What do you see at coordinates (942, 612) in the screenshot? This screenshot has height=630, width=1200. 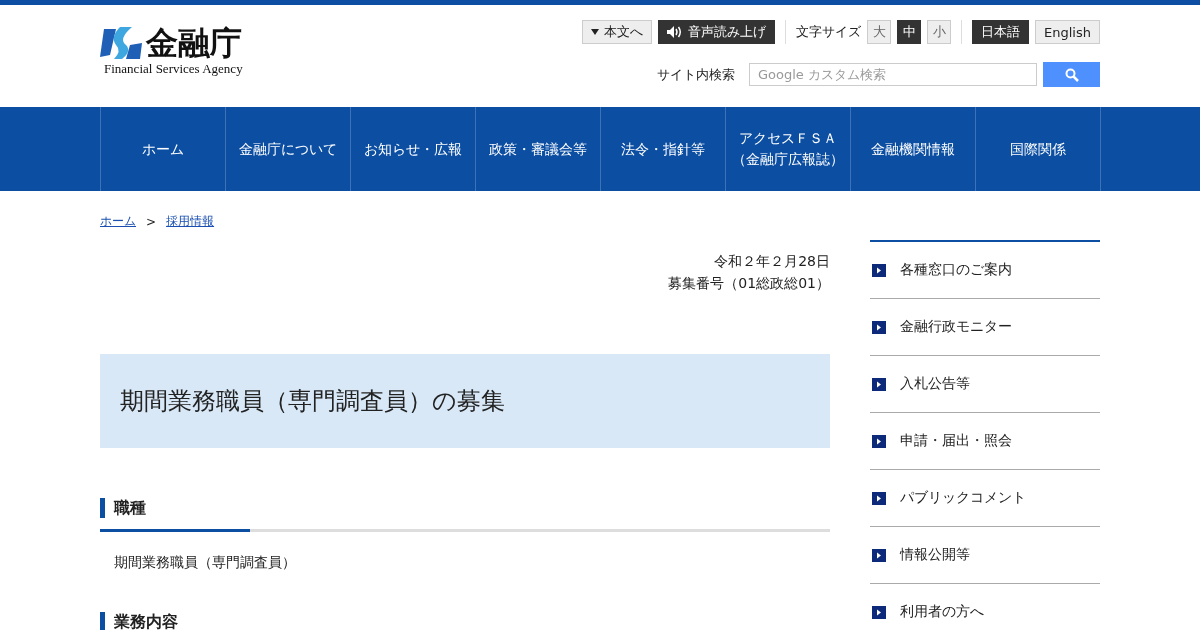 I see `sidebar-link: 利用者の方へ` at bounding box center [942, 612].